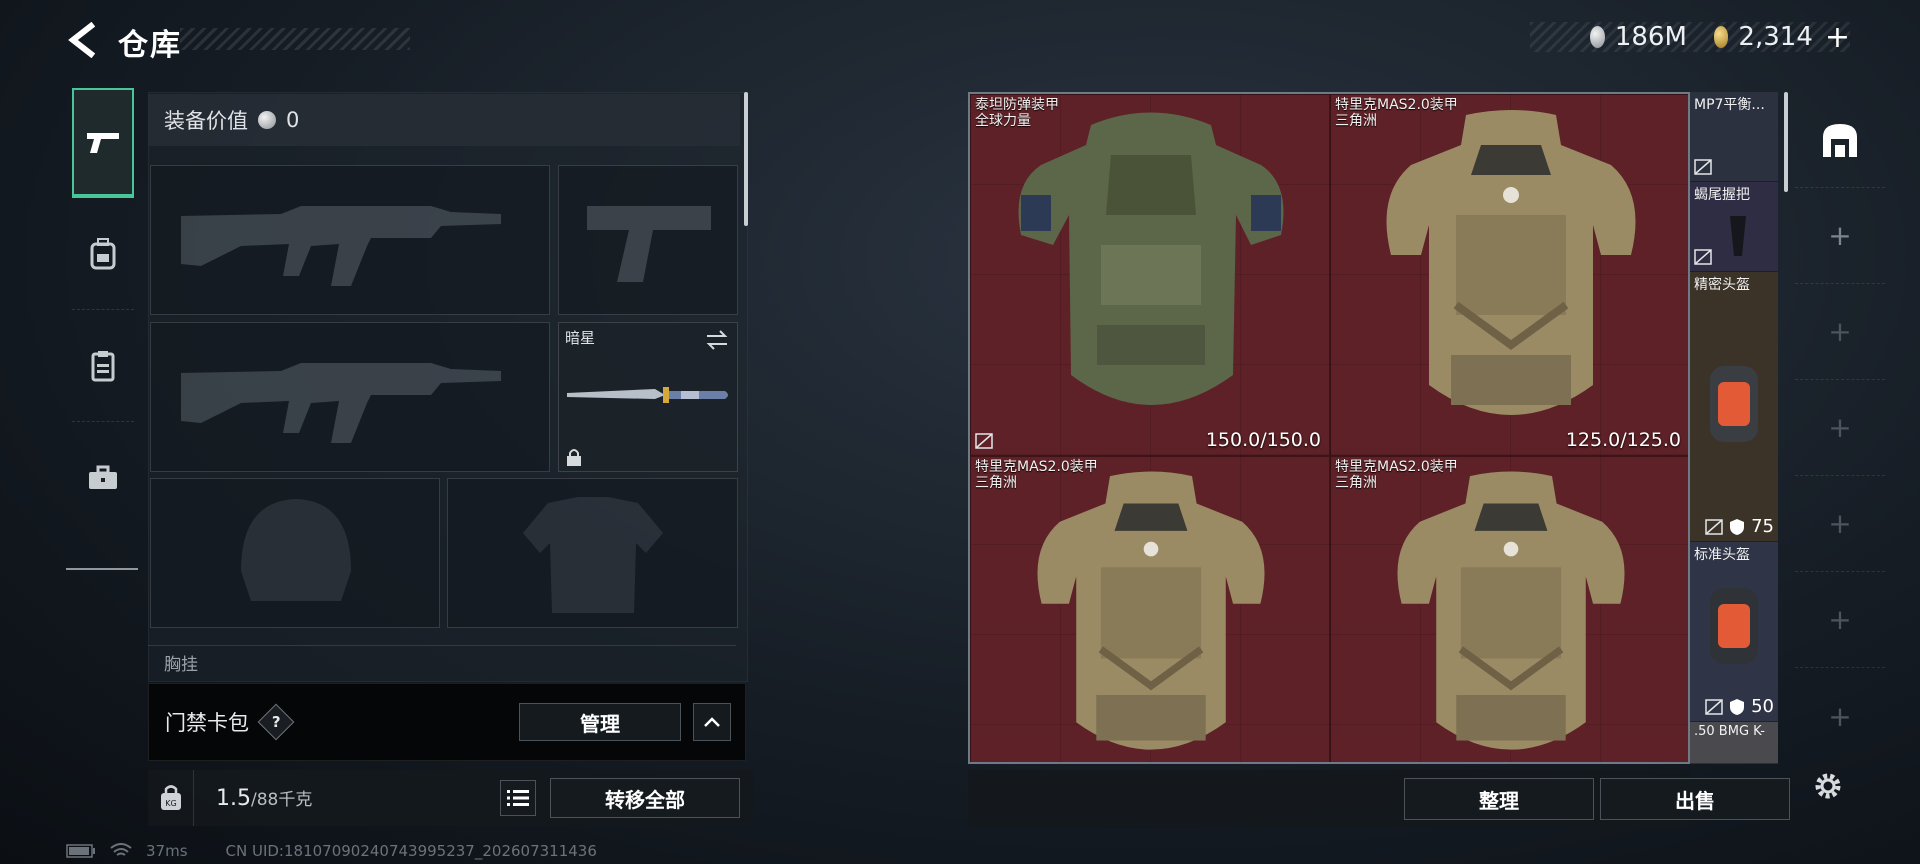  Describe the element at coordinates (1722, 285) in the screenshot. I see `item-name: 精密头盔` at that location.